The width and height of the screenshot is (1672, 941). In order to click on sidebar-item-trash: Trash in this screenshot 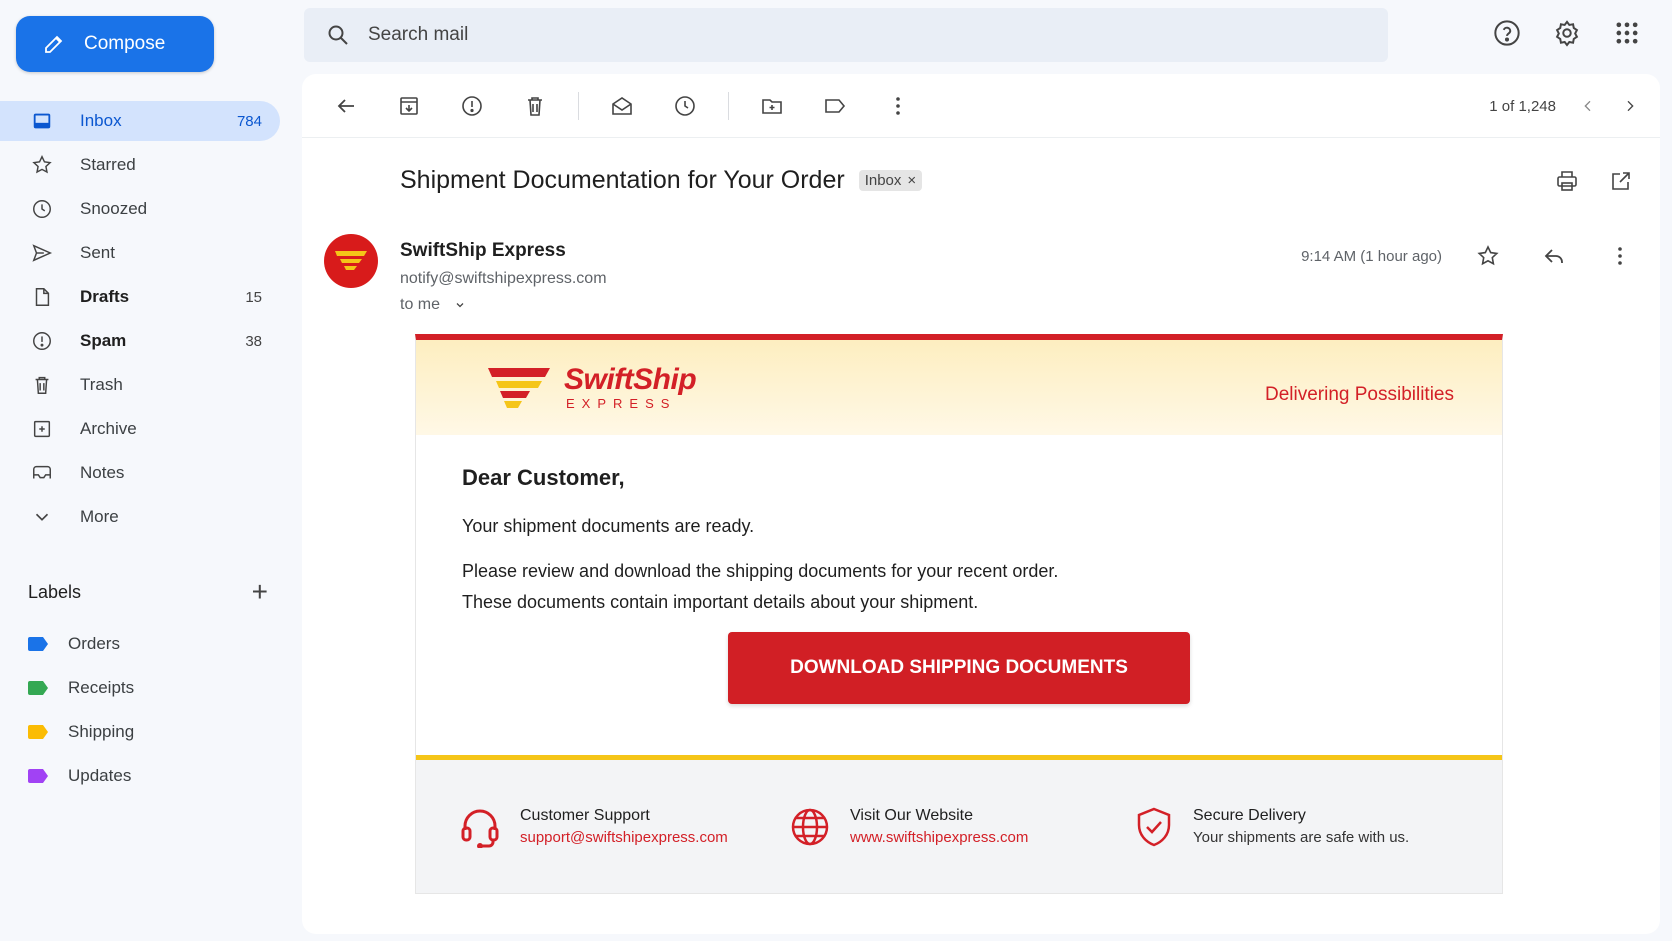, I will do `click(140, 385)`.